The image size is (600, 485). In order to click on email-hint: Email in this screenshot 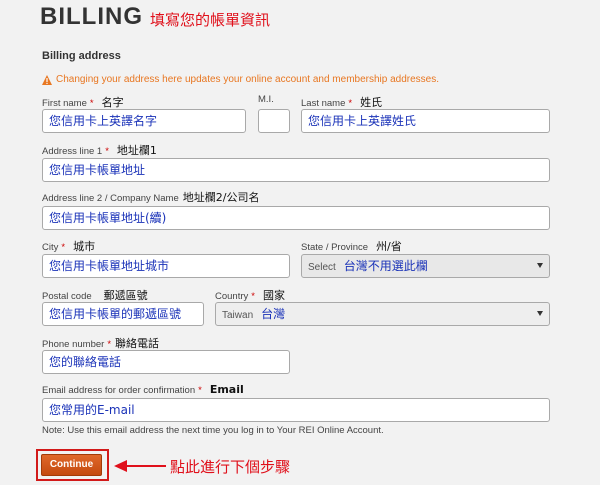, I will do `click(226, 389)`.